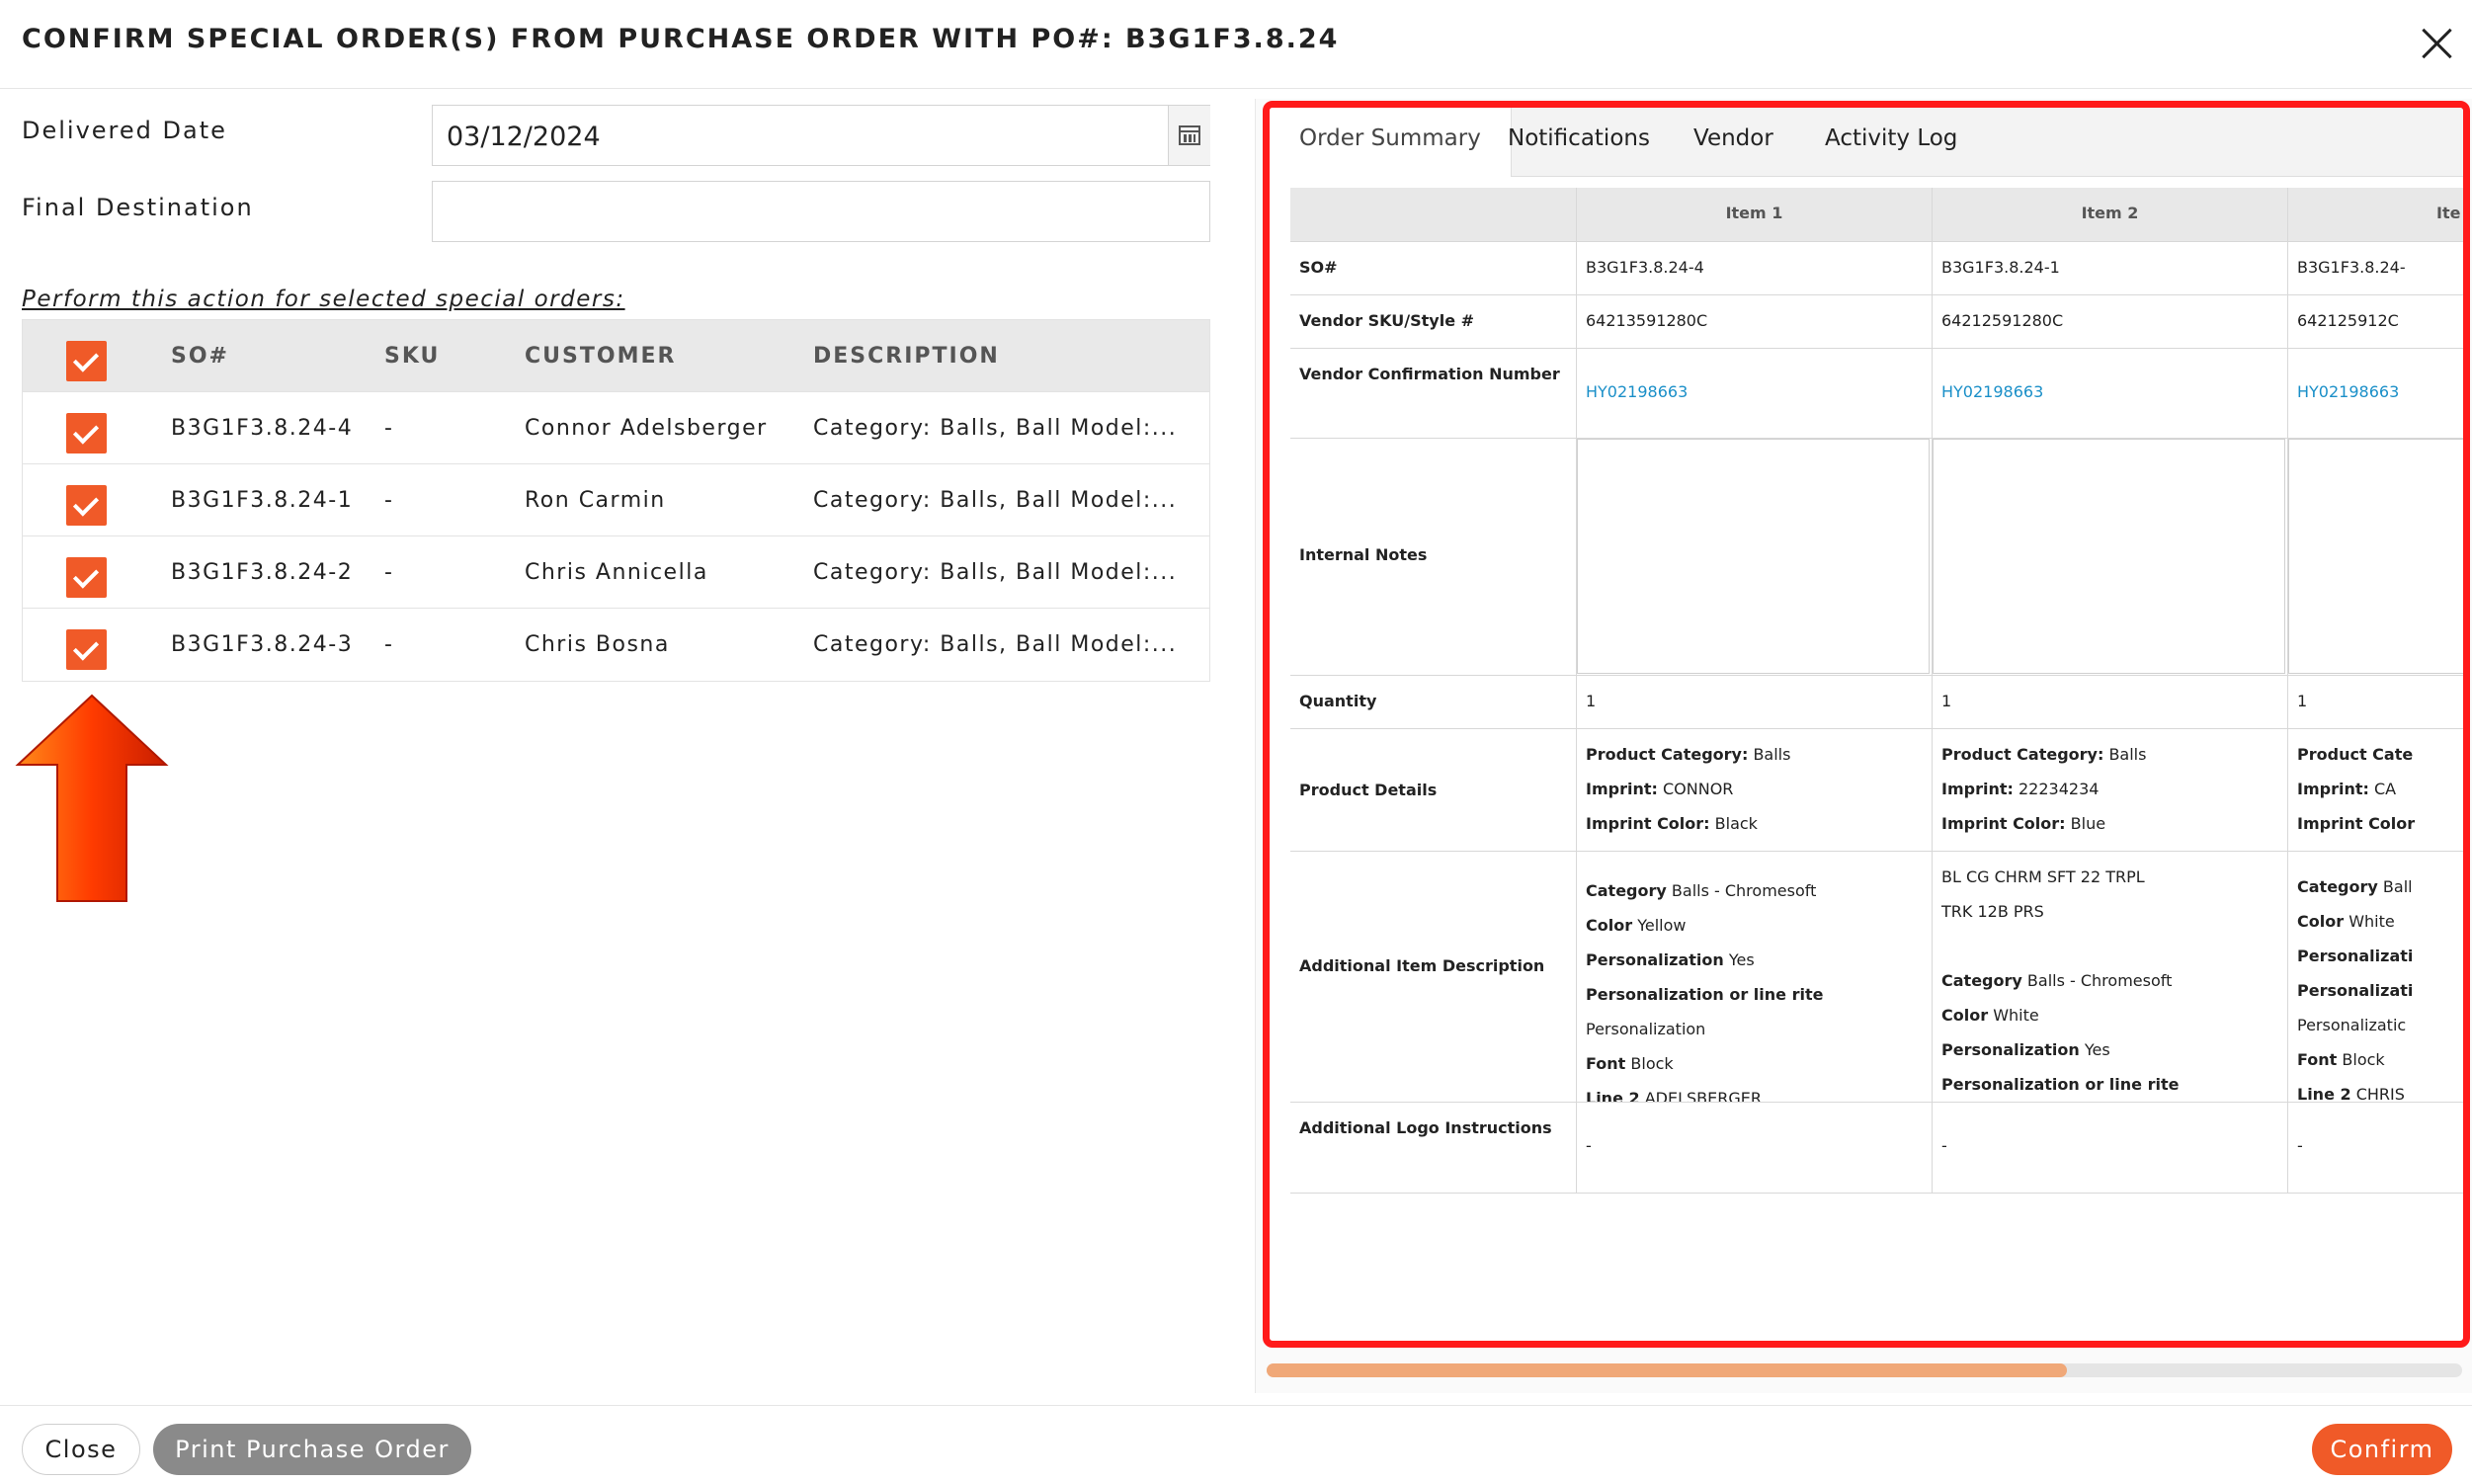 The image size is (2472, 1484). I want to click on description-line: Personalization, so click(1755, 1029).